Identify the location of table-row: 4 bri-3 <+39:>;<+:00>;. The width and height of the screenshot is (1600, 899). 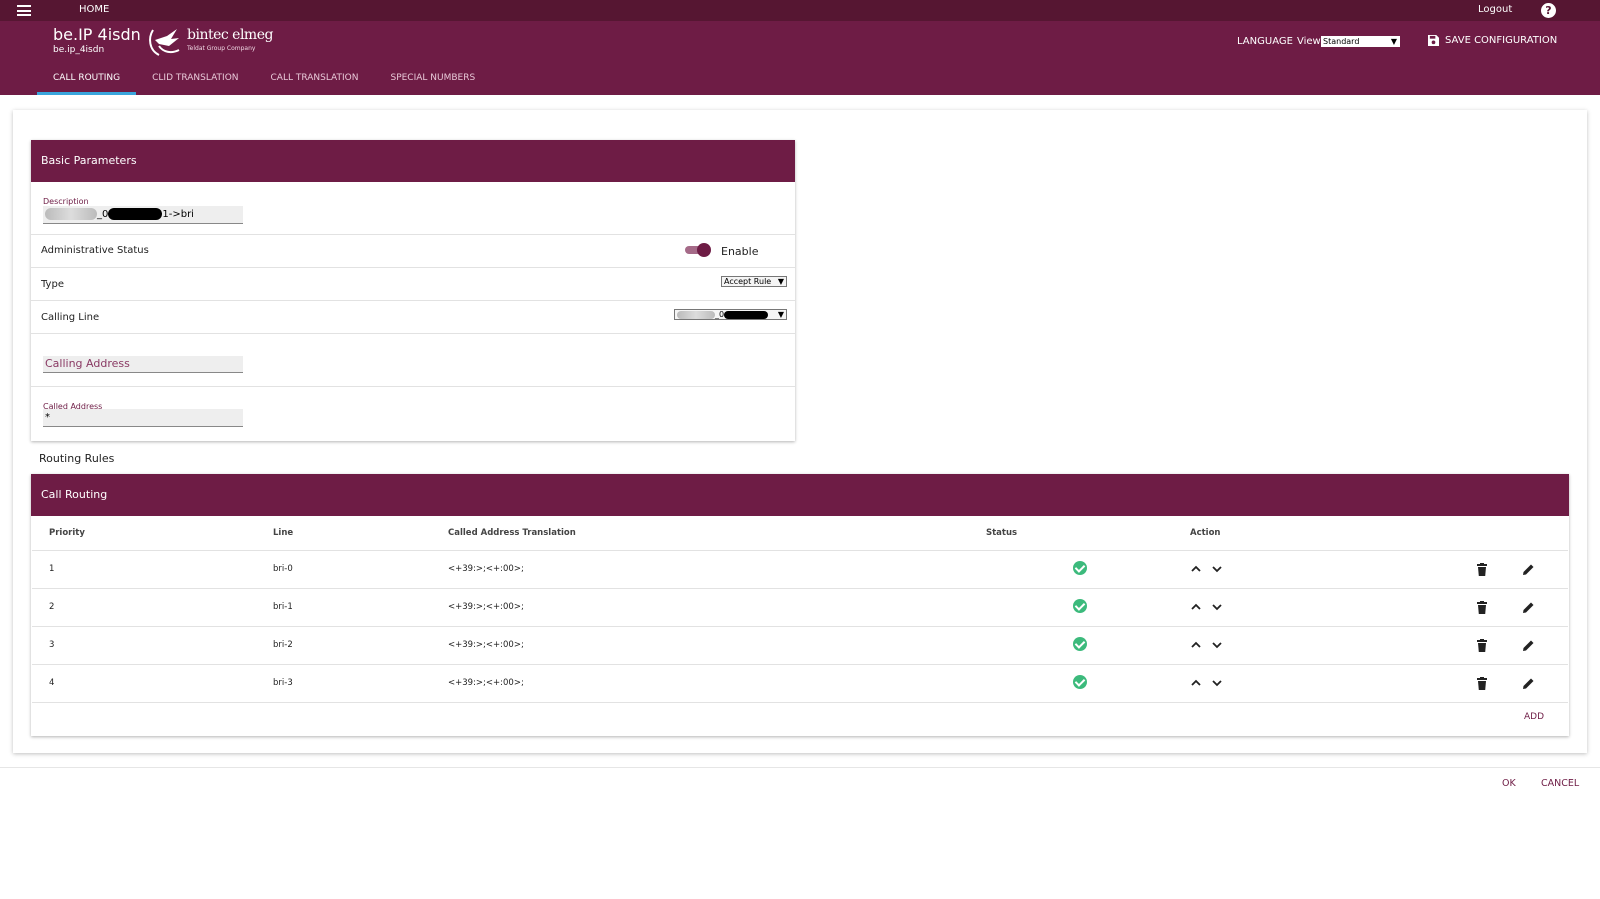
(800, 683).